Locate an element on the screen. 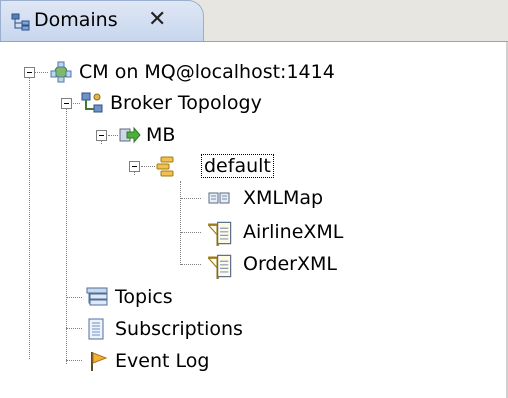  broker-icon is located at coordinates (130, 135).